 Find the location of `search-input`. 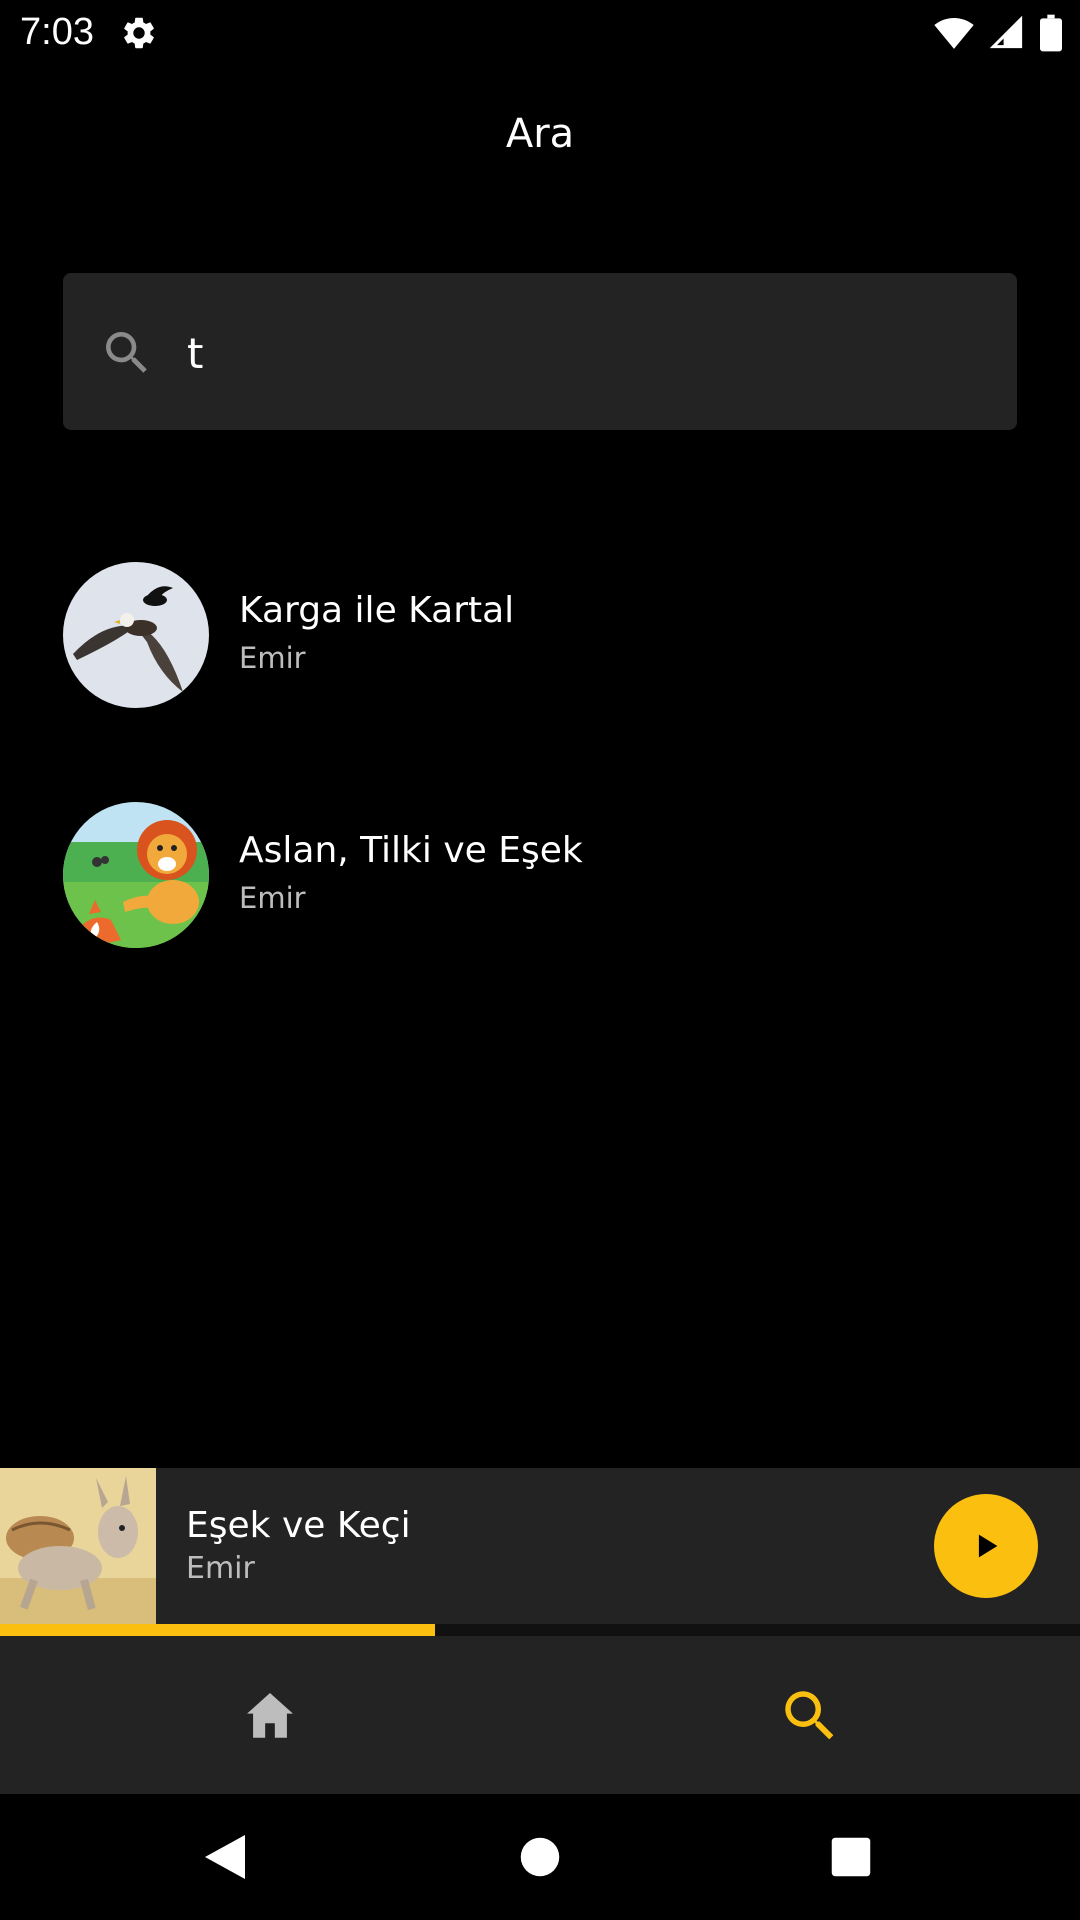

search-input is located at coordinates (587, 353).